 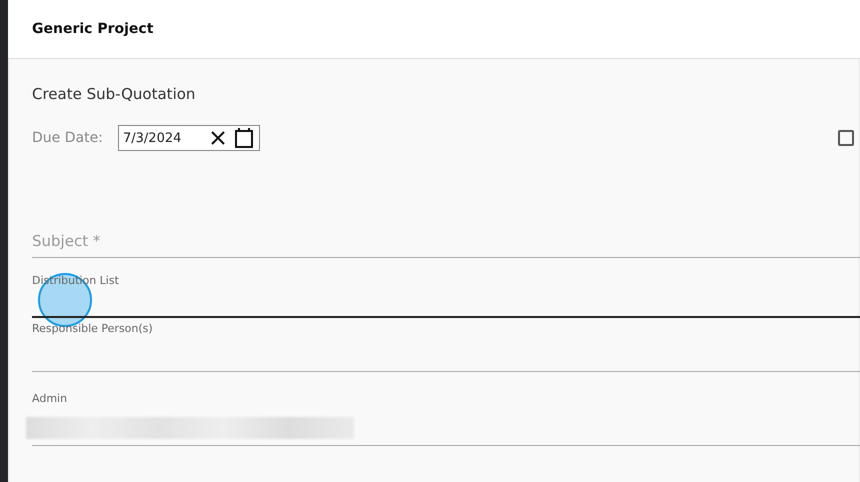 I want to click on calendar-icon, so click(x=244, y=138).